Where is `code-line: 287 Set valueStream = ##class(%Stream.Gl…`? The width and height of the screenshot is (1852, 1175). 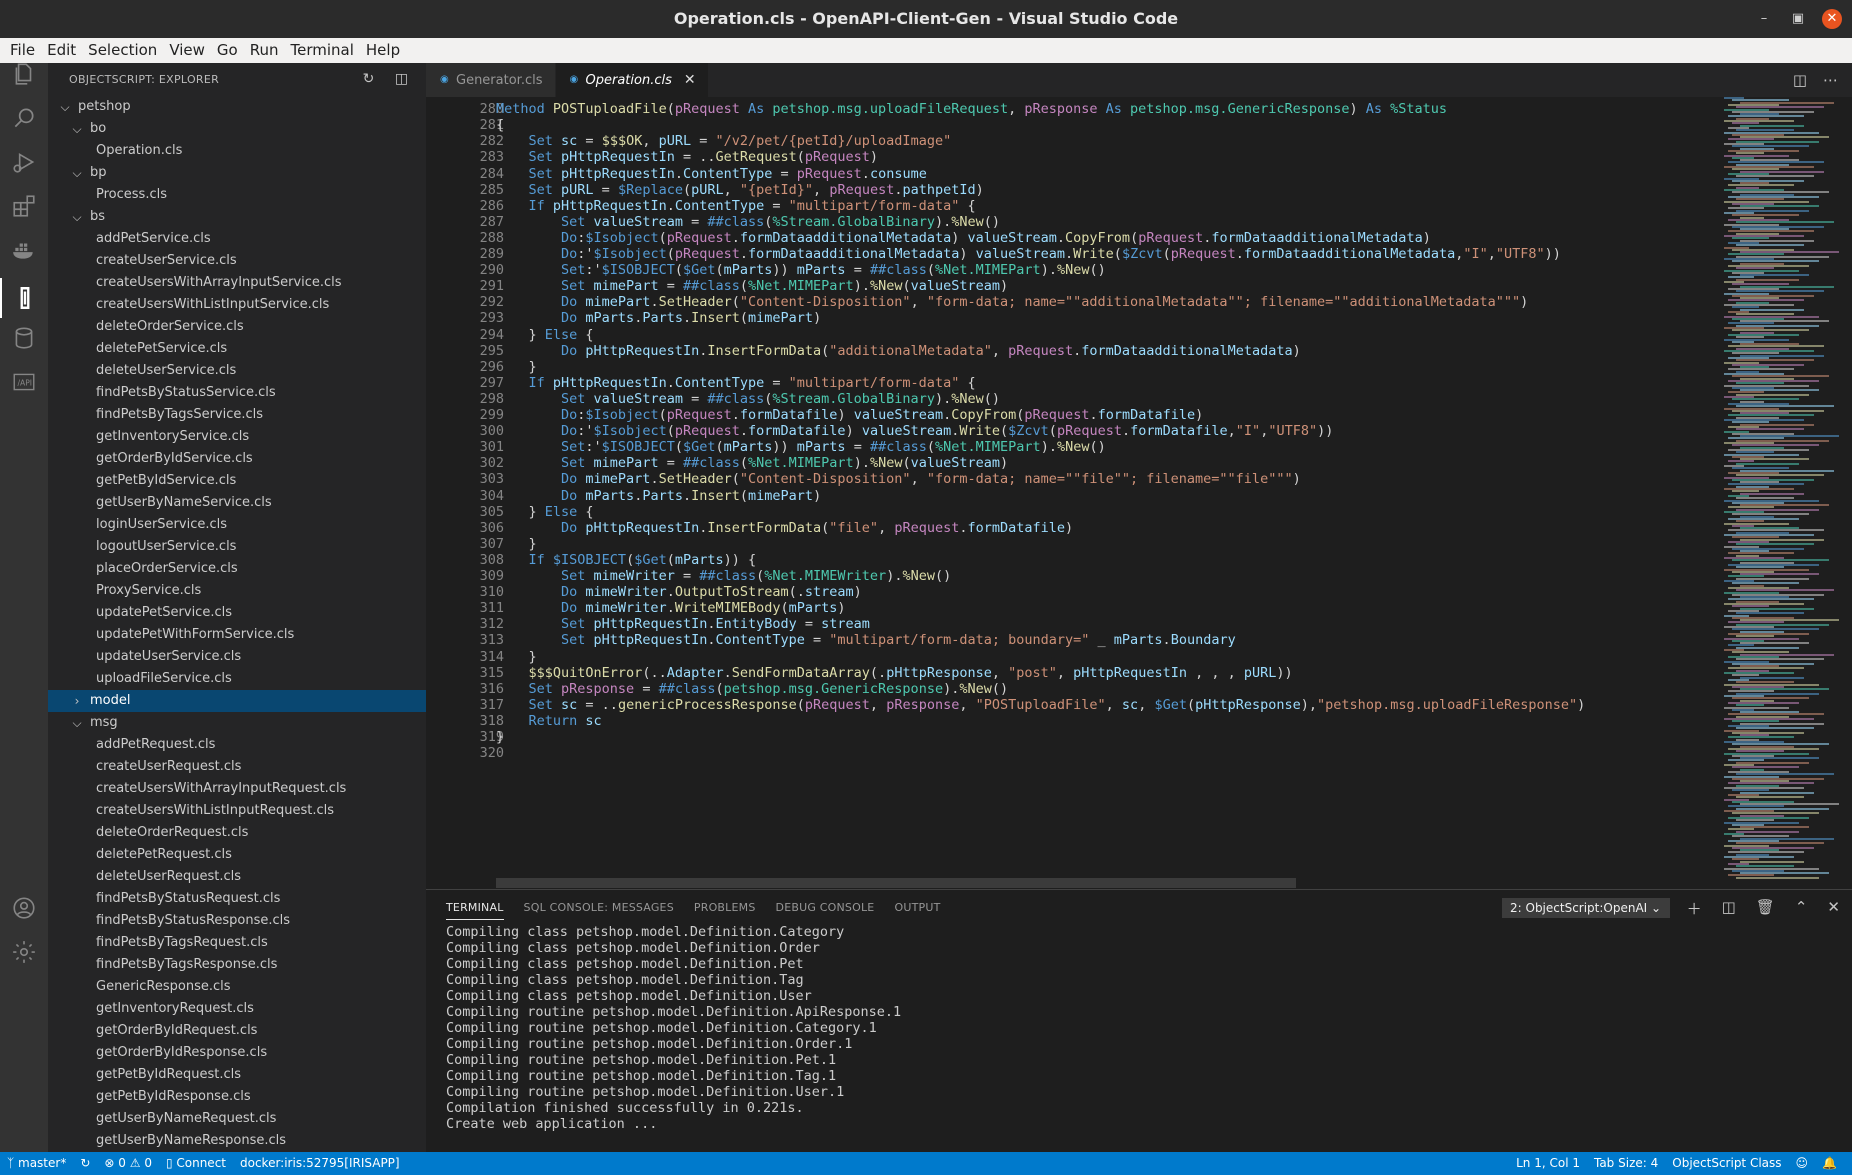 code-line: 287 Set valueStream = ##class(%Stream.Gl… is located at coordinates (1071, 222).